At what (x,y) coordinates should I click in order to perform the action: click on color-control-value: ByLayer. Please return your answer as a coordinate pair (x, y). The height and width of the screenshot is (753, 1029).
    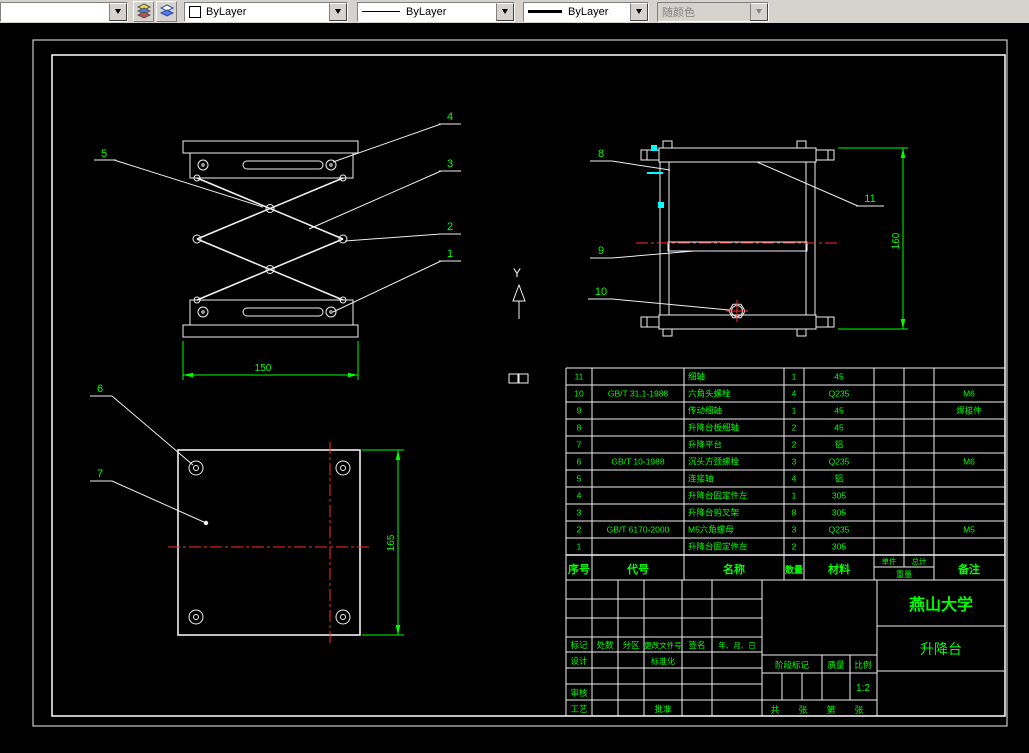
    Looking at the image, I should click on (226, 11).